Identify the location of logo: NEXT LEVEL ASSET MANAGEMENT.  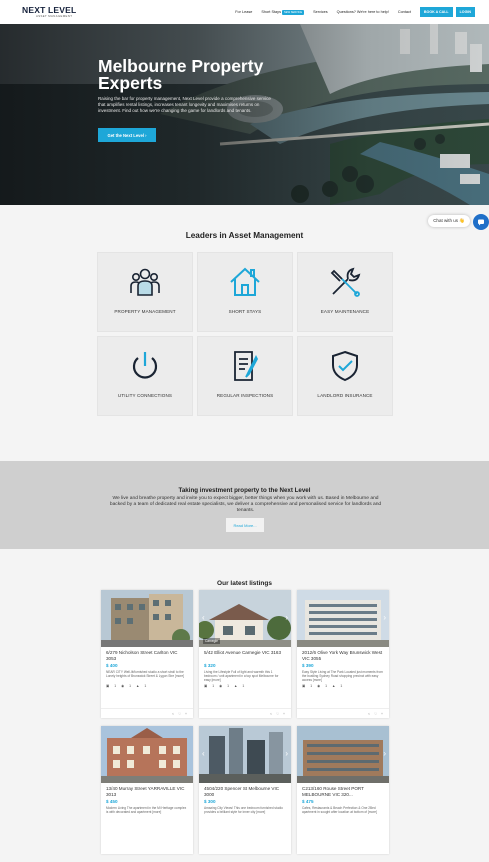
(49, 12).